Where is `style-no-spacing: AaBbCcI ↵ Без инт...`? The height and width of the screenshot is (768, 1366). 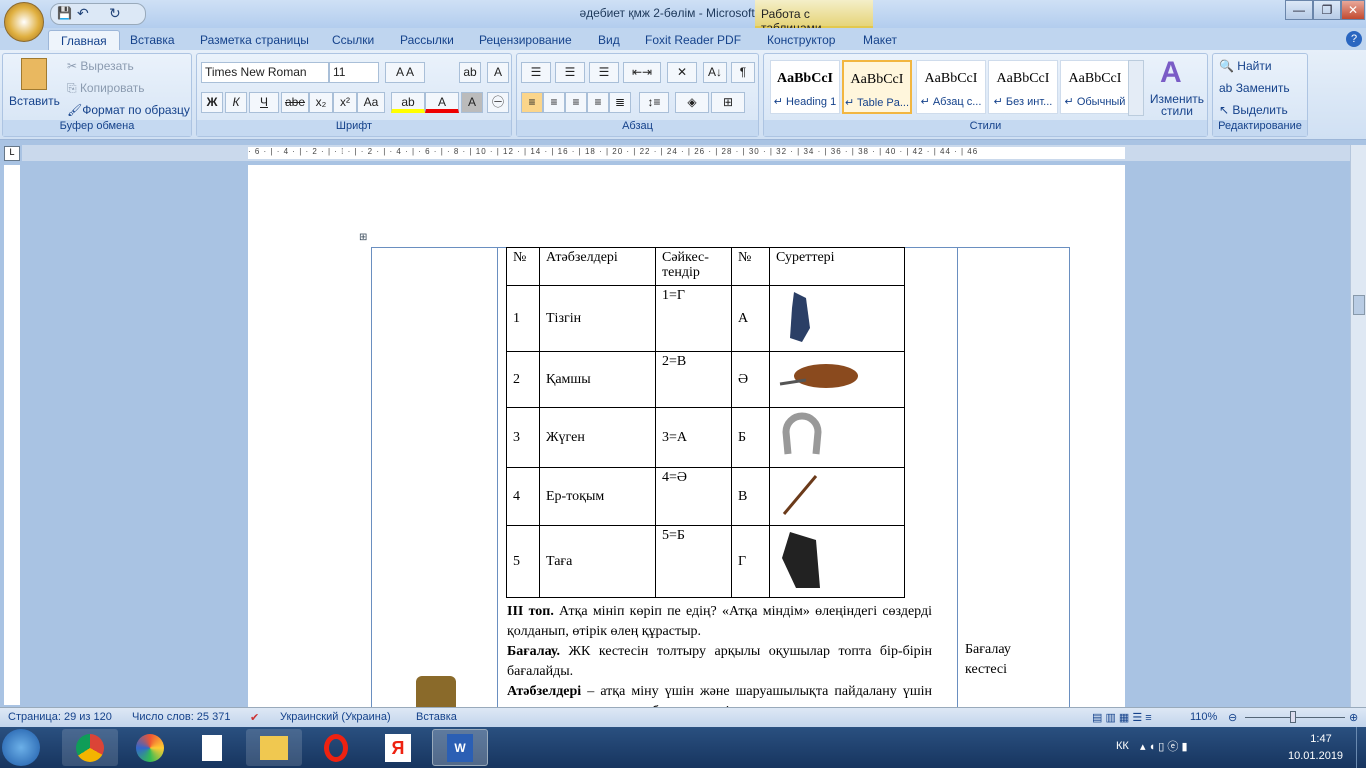
style-no-spacing: AaBbCcI ↵ Без инт... is located at coordinates (1023, 87).